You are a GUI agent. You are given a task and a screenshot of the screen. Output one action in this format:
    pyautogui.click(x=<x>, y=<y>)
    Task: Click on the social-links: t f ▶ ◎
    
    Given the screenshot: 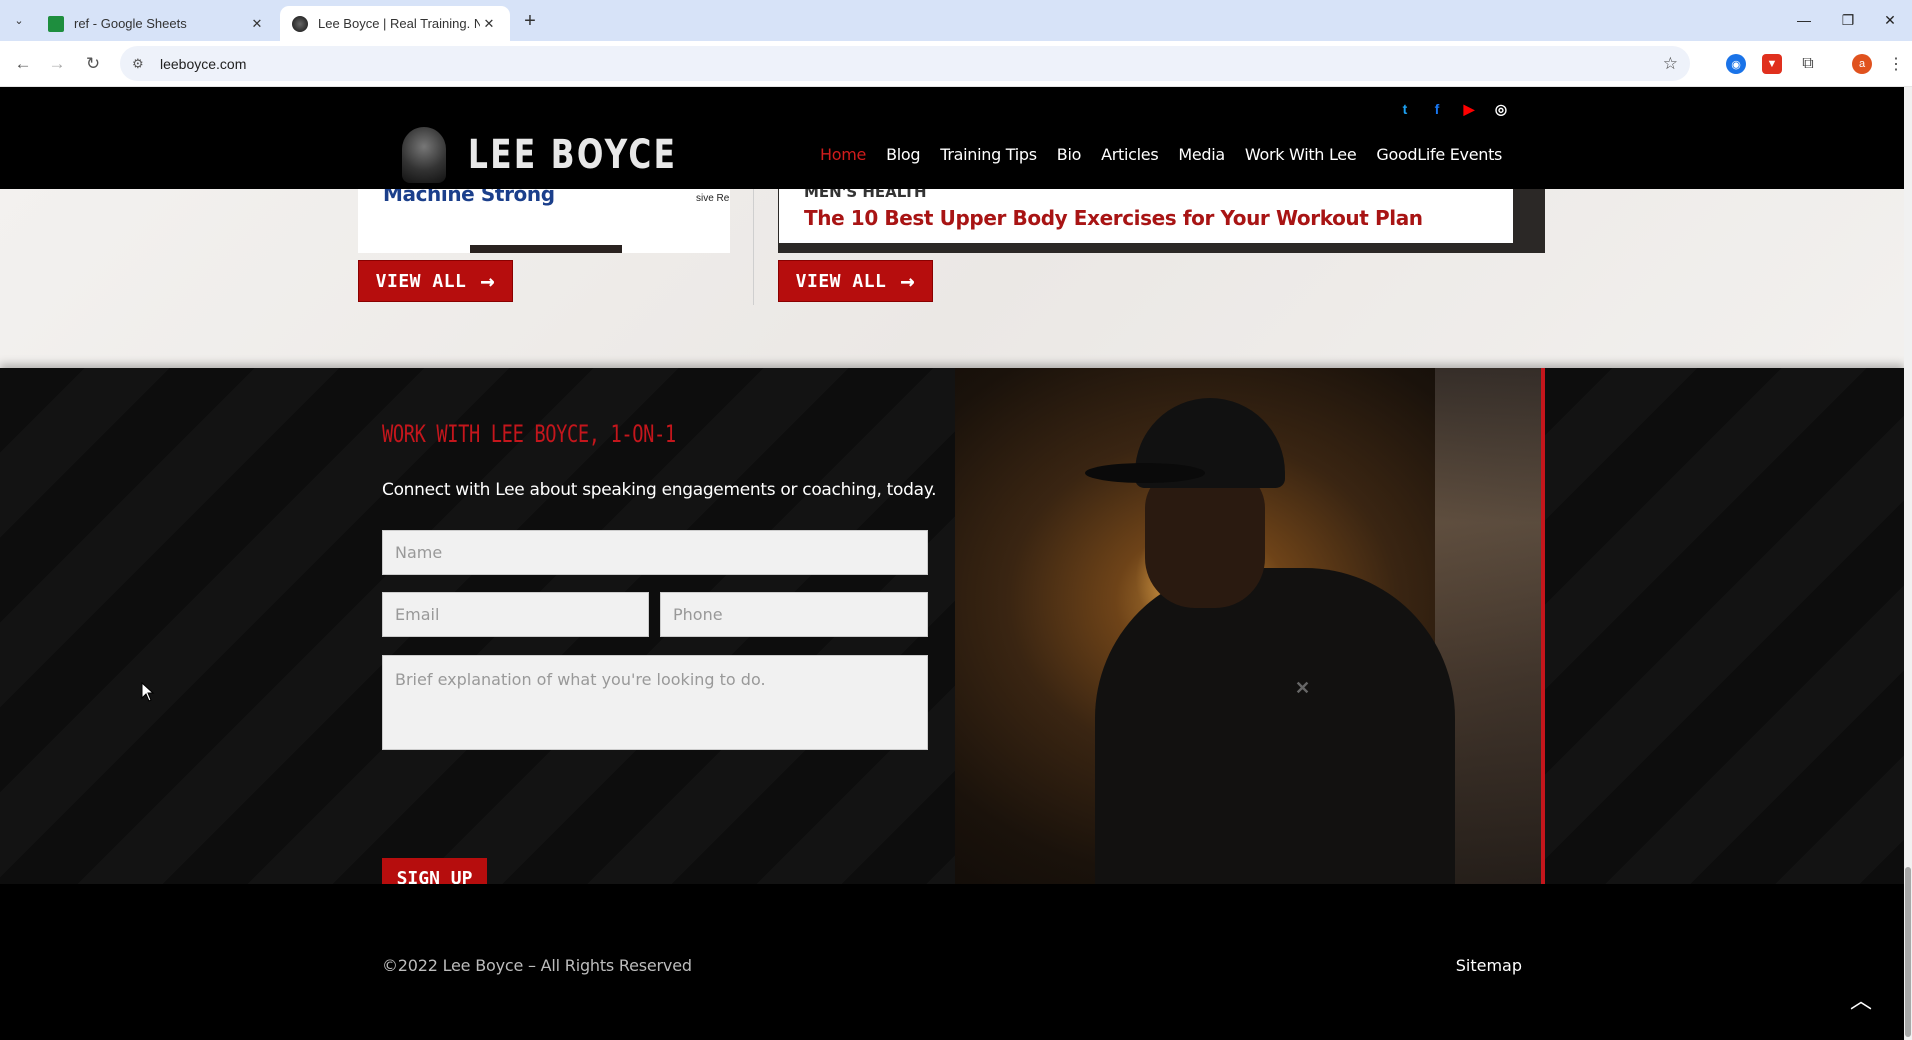 What is the action you would take?
    pyautogui.click(x=1453, y=109)
    